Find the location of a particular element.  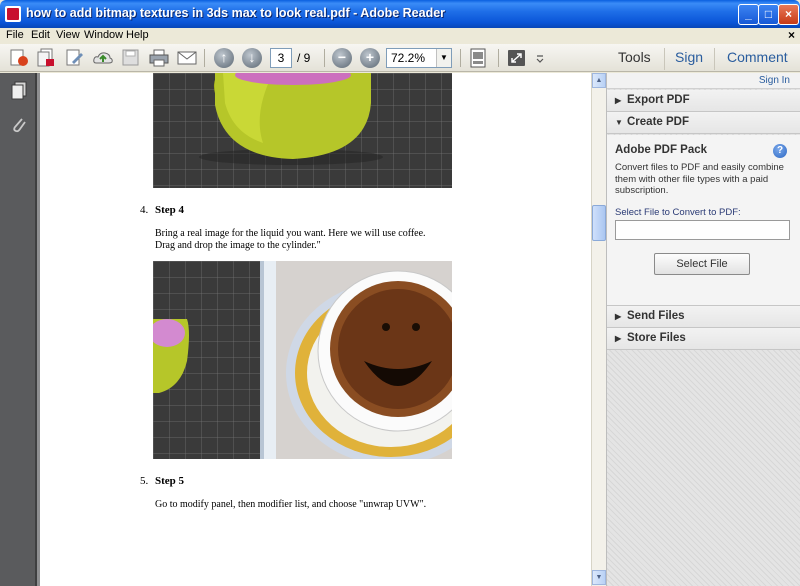

upload-cloud-icon is located at coordinates (103, 58).